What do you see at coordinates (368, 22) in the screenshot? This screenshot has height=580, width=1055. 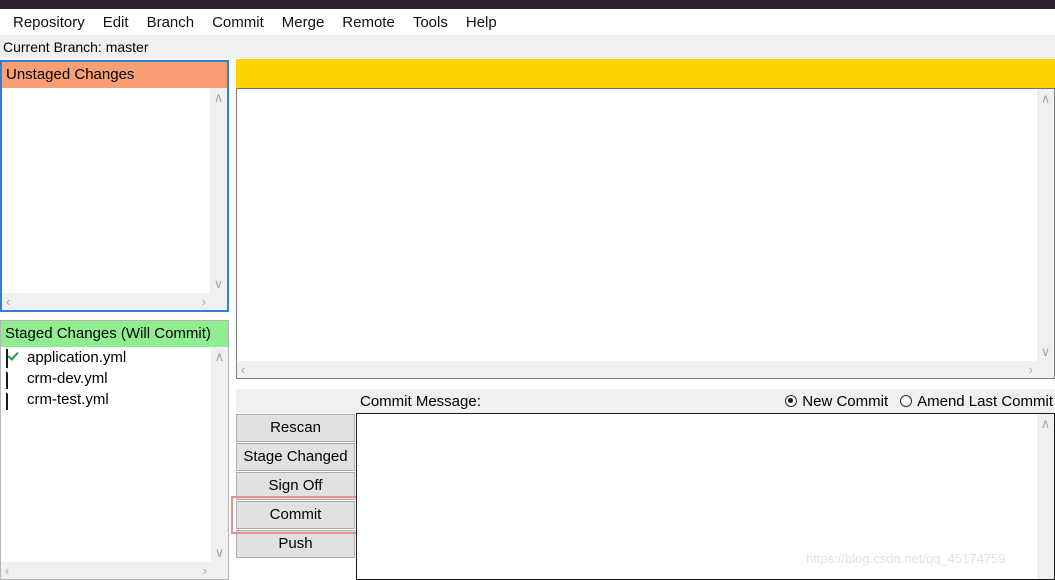 I see `menu-item-remote: Remote` at bounding box center [368, 22].